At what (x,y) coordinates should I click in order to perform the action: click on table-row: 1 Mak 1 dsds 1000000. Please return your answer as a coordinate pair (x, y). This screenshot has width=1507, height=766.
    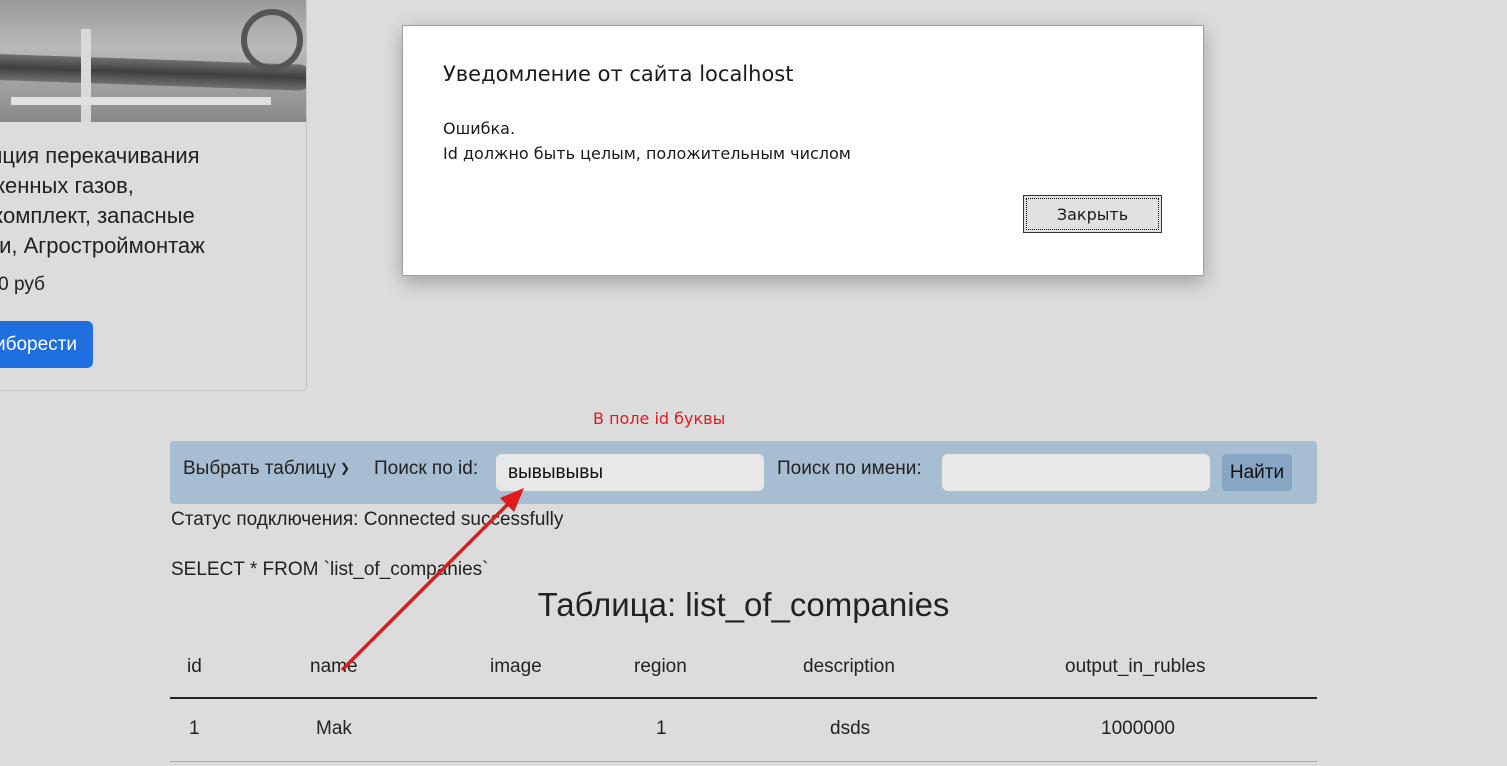
    Looking at the image, I should click on (743, 730).